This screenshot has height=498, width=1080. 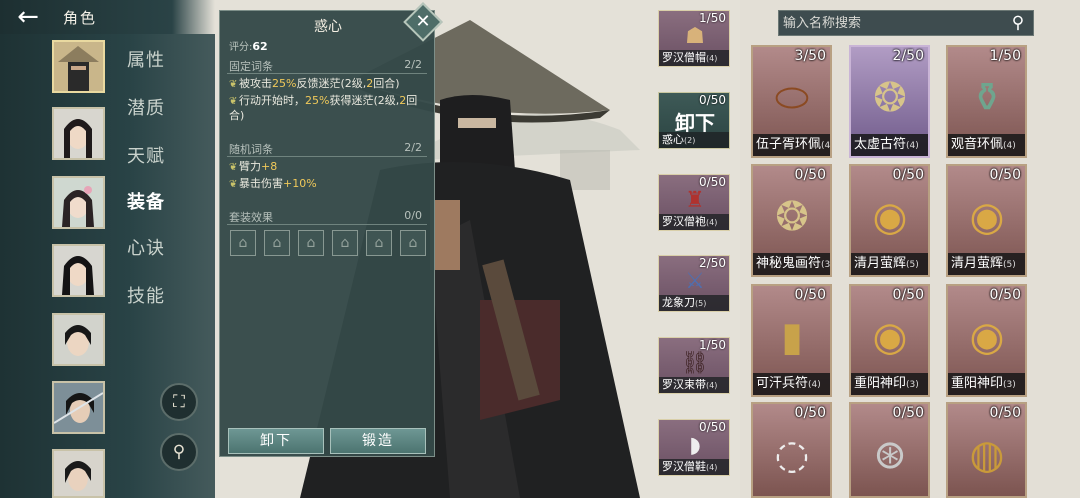 I want to click on set-slot-blade-icon: ⌂, so click(x=345, y=243).